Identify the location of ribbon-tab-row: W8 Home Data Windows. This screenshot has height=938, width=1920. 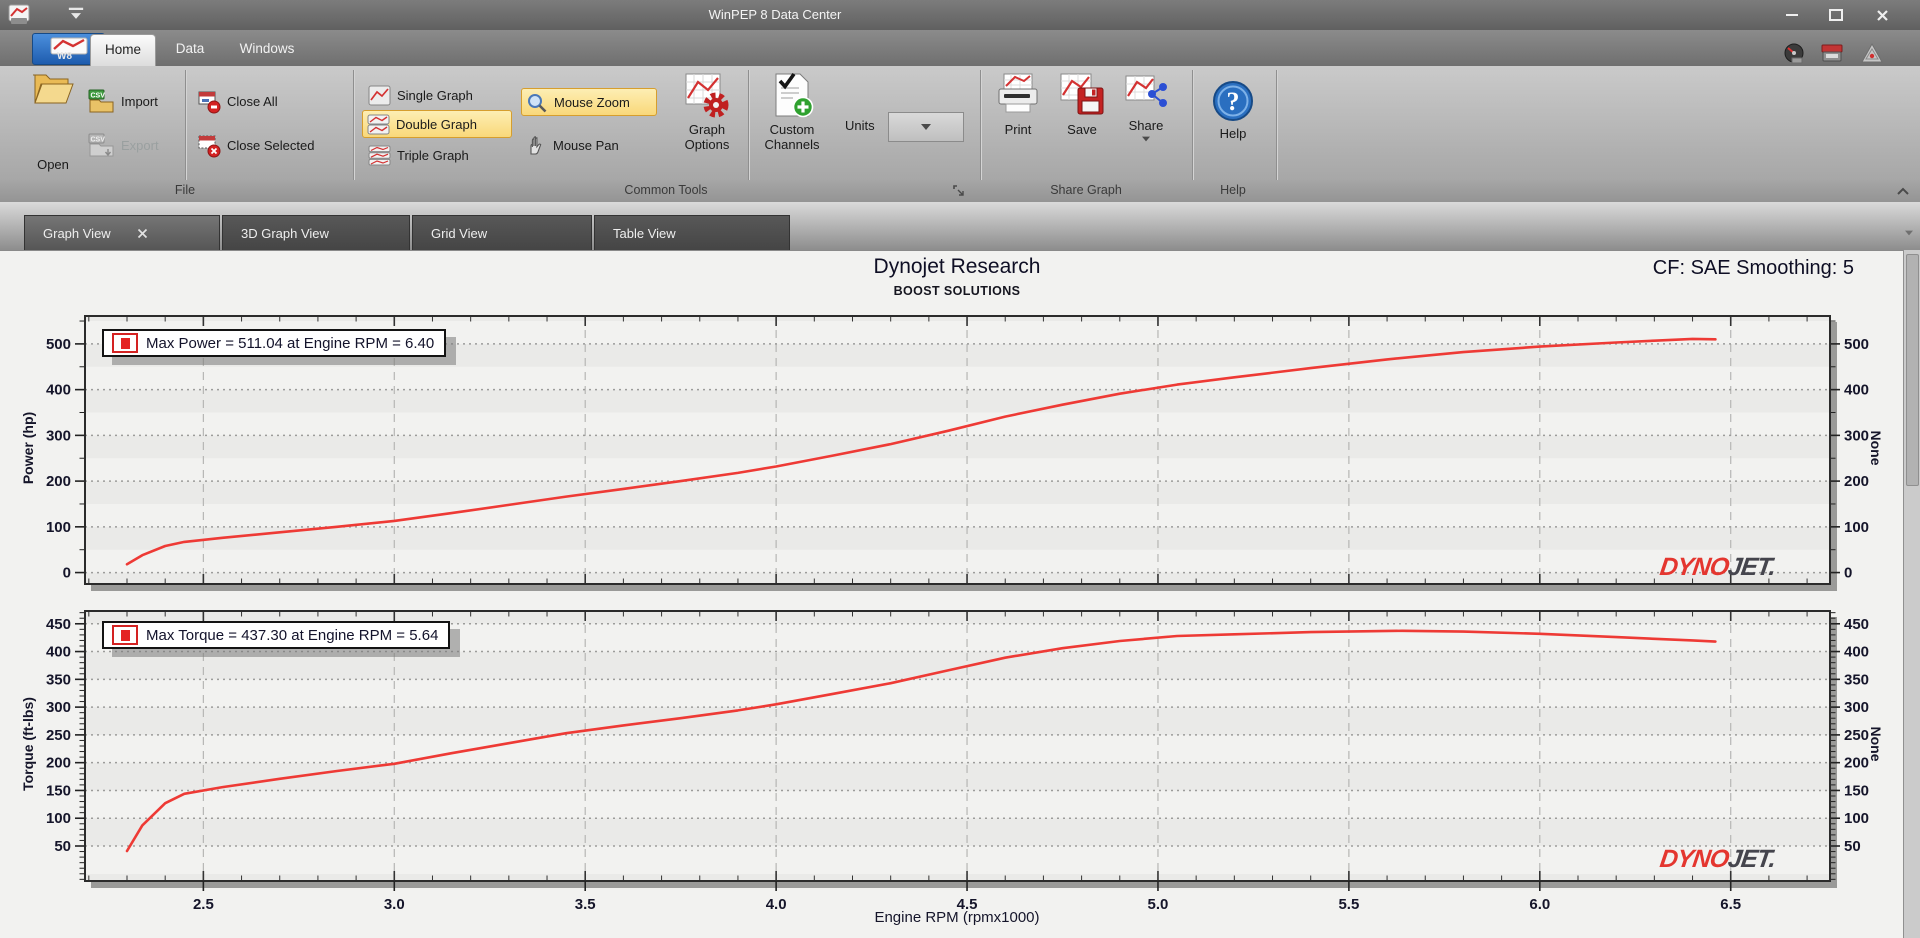
(960, 48).